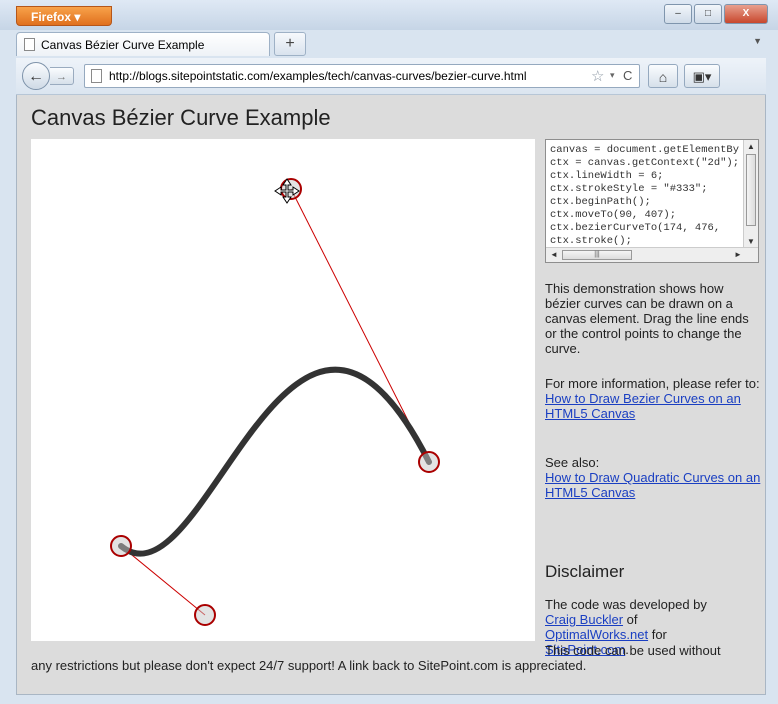 The image size is (778, 704). What do you see at coordinates (633, 650) in the screenshot?
I see `footer-line-1: This code can be used without` at bounding box center [633, 650].